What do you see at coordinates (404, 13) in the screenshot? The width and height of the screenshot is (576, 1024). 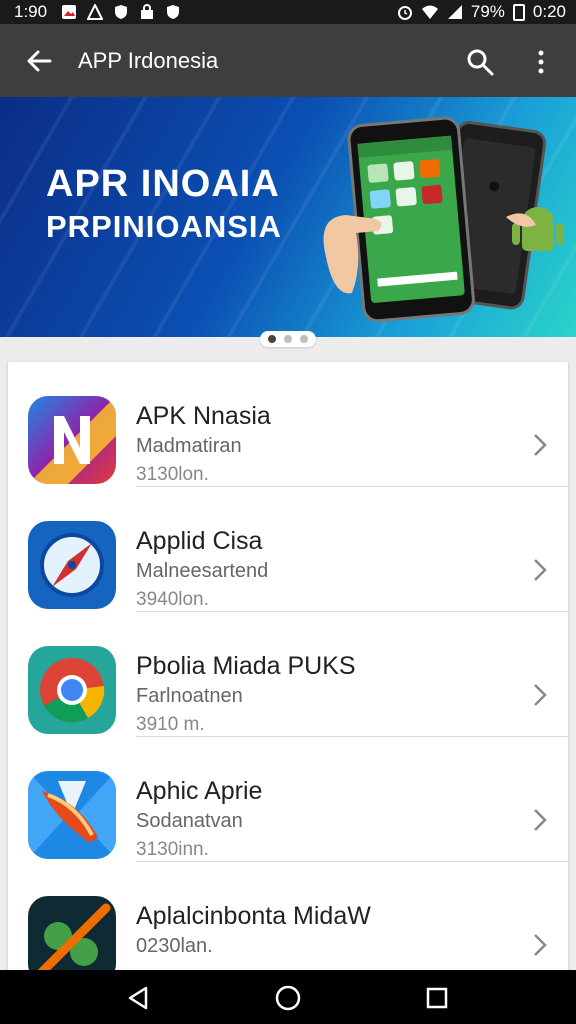 I see `alarm-icon` at bounding box center [404, 13].